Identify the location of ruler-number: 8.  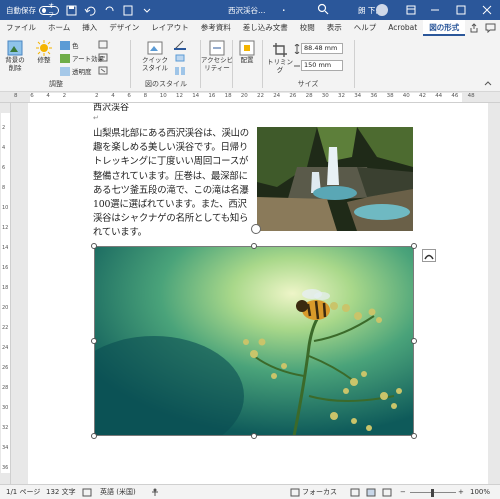
(145, 96).